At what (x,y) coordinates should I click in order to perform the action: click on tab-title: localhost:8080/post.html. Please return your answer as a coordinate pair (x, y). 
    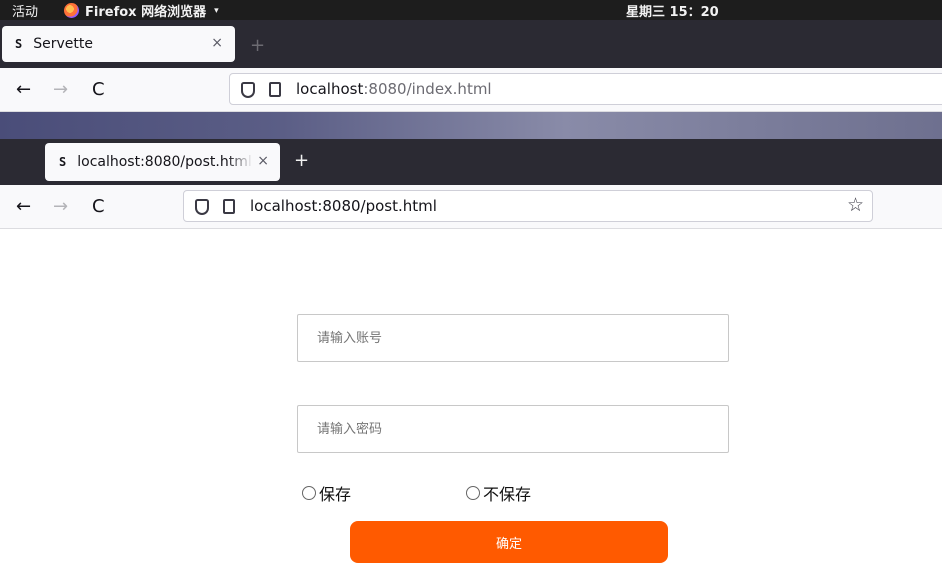
    Looking at the image, I should click on (164, 162).